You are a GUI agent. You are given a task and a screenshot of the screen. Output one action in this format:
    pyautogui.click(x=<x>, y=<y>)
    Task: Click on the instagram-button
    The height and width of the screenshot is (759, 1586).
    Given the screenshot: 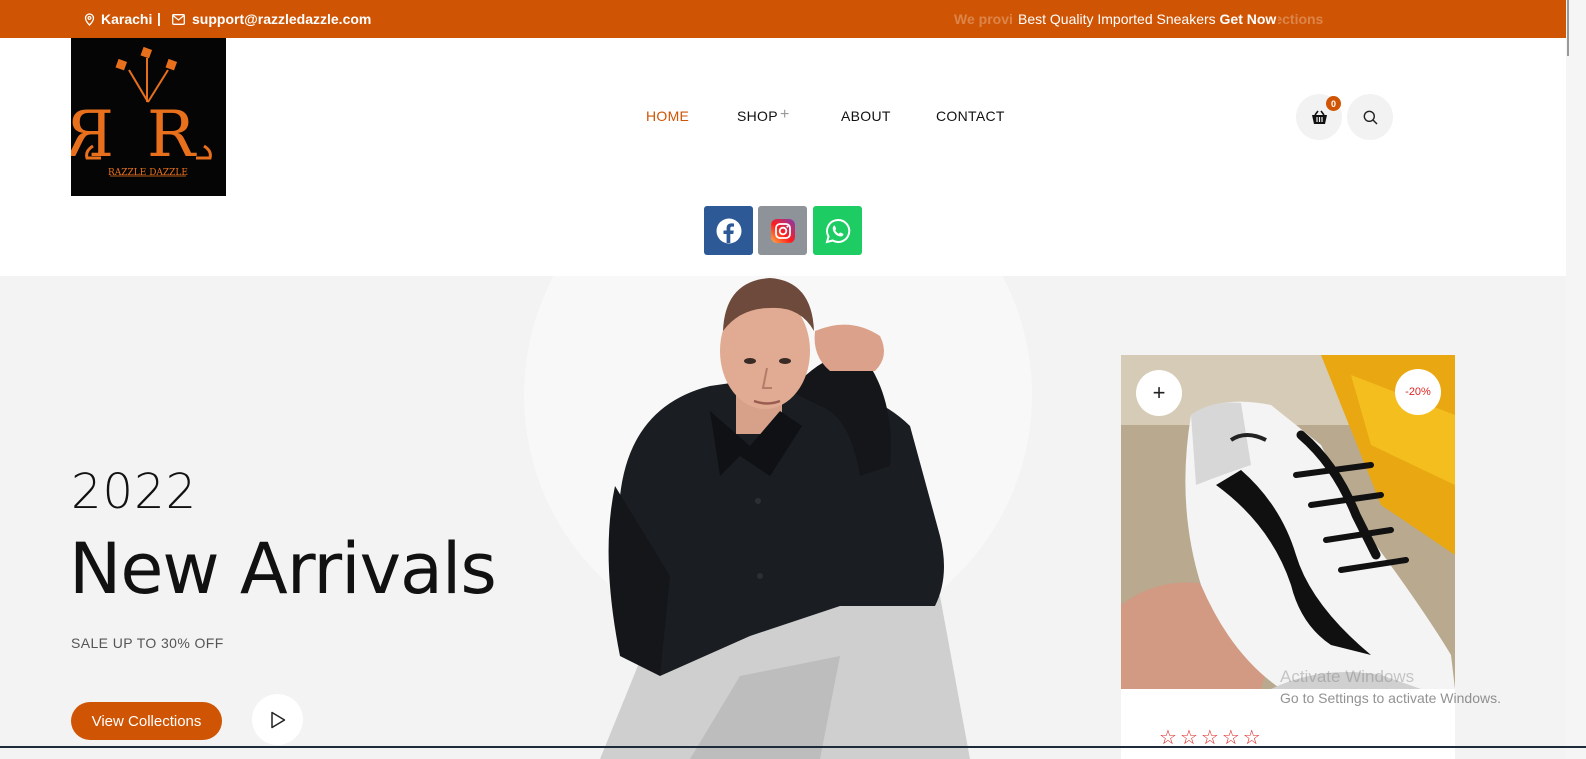 What is the action you would take?
    pyautogui.click(x=782, y=230)
    